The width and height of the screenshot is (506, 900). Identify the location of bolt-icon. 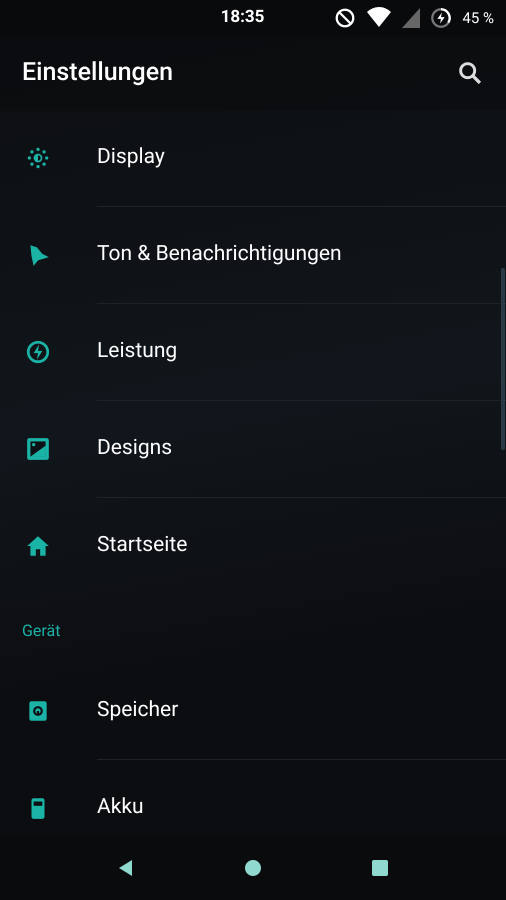
(38, 352).